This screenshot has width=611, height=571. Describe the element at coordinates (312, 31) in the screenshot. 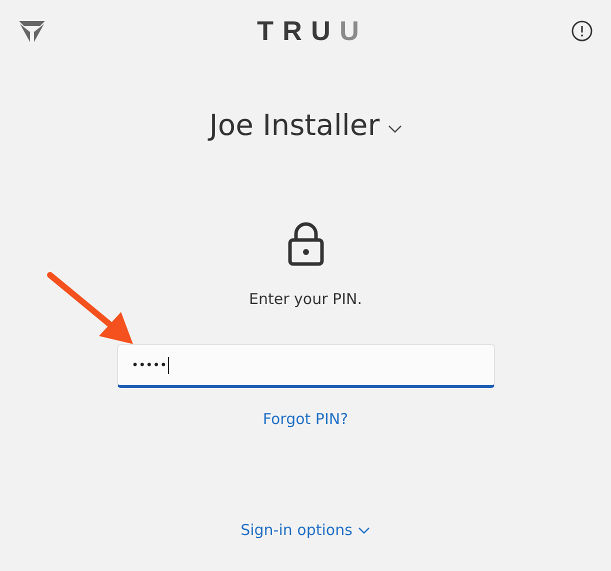

I see `logo: TRU U` at that location.